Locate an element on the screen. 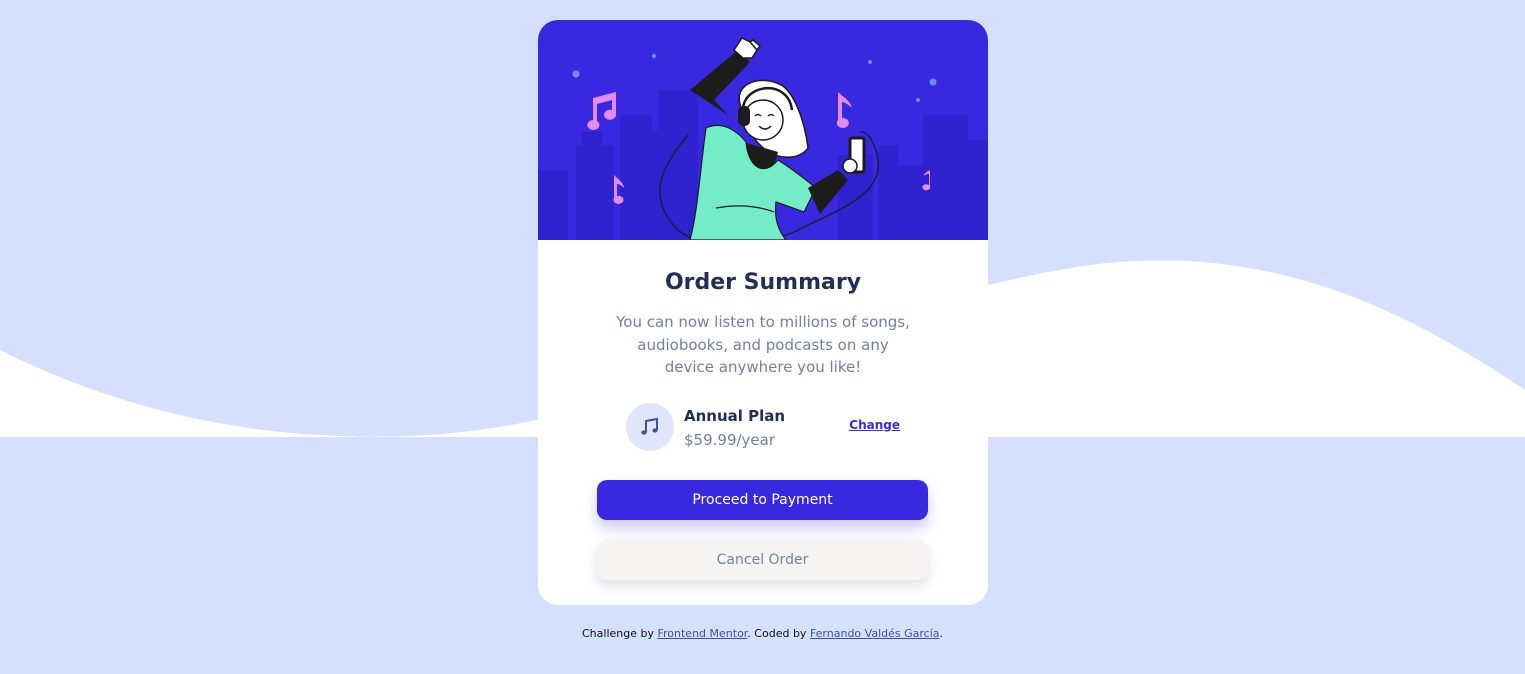 The image size is (1525, 674). cancel-order-button: Cancel Order is located at coordinates (762, 560).